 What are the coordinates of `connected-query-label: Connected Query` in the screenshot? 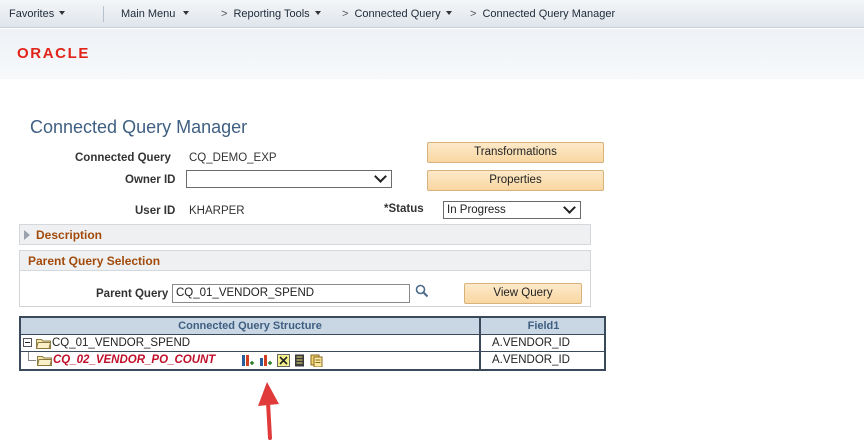 It's located at (123, 158).